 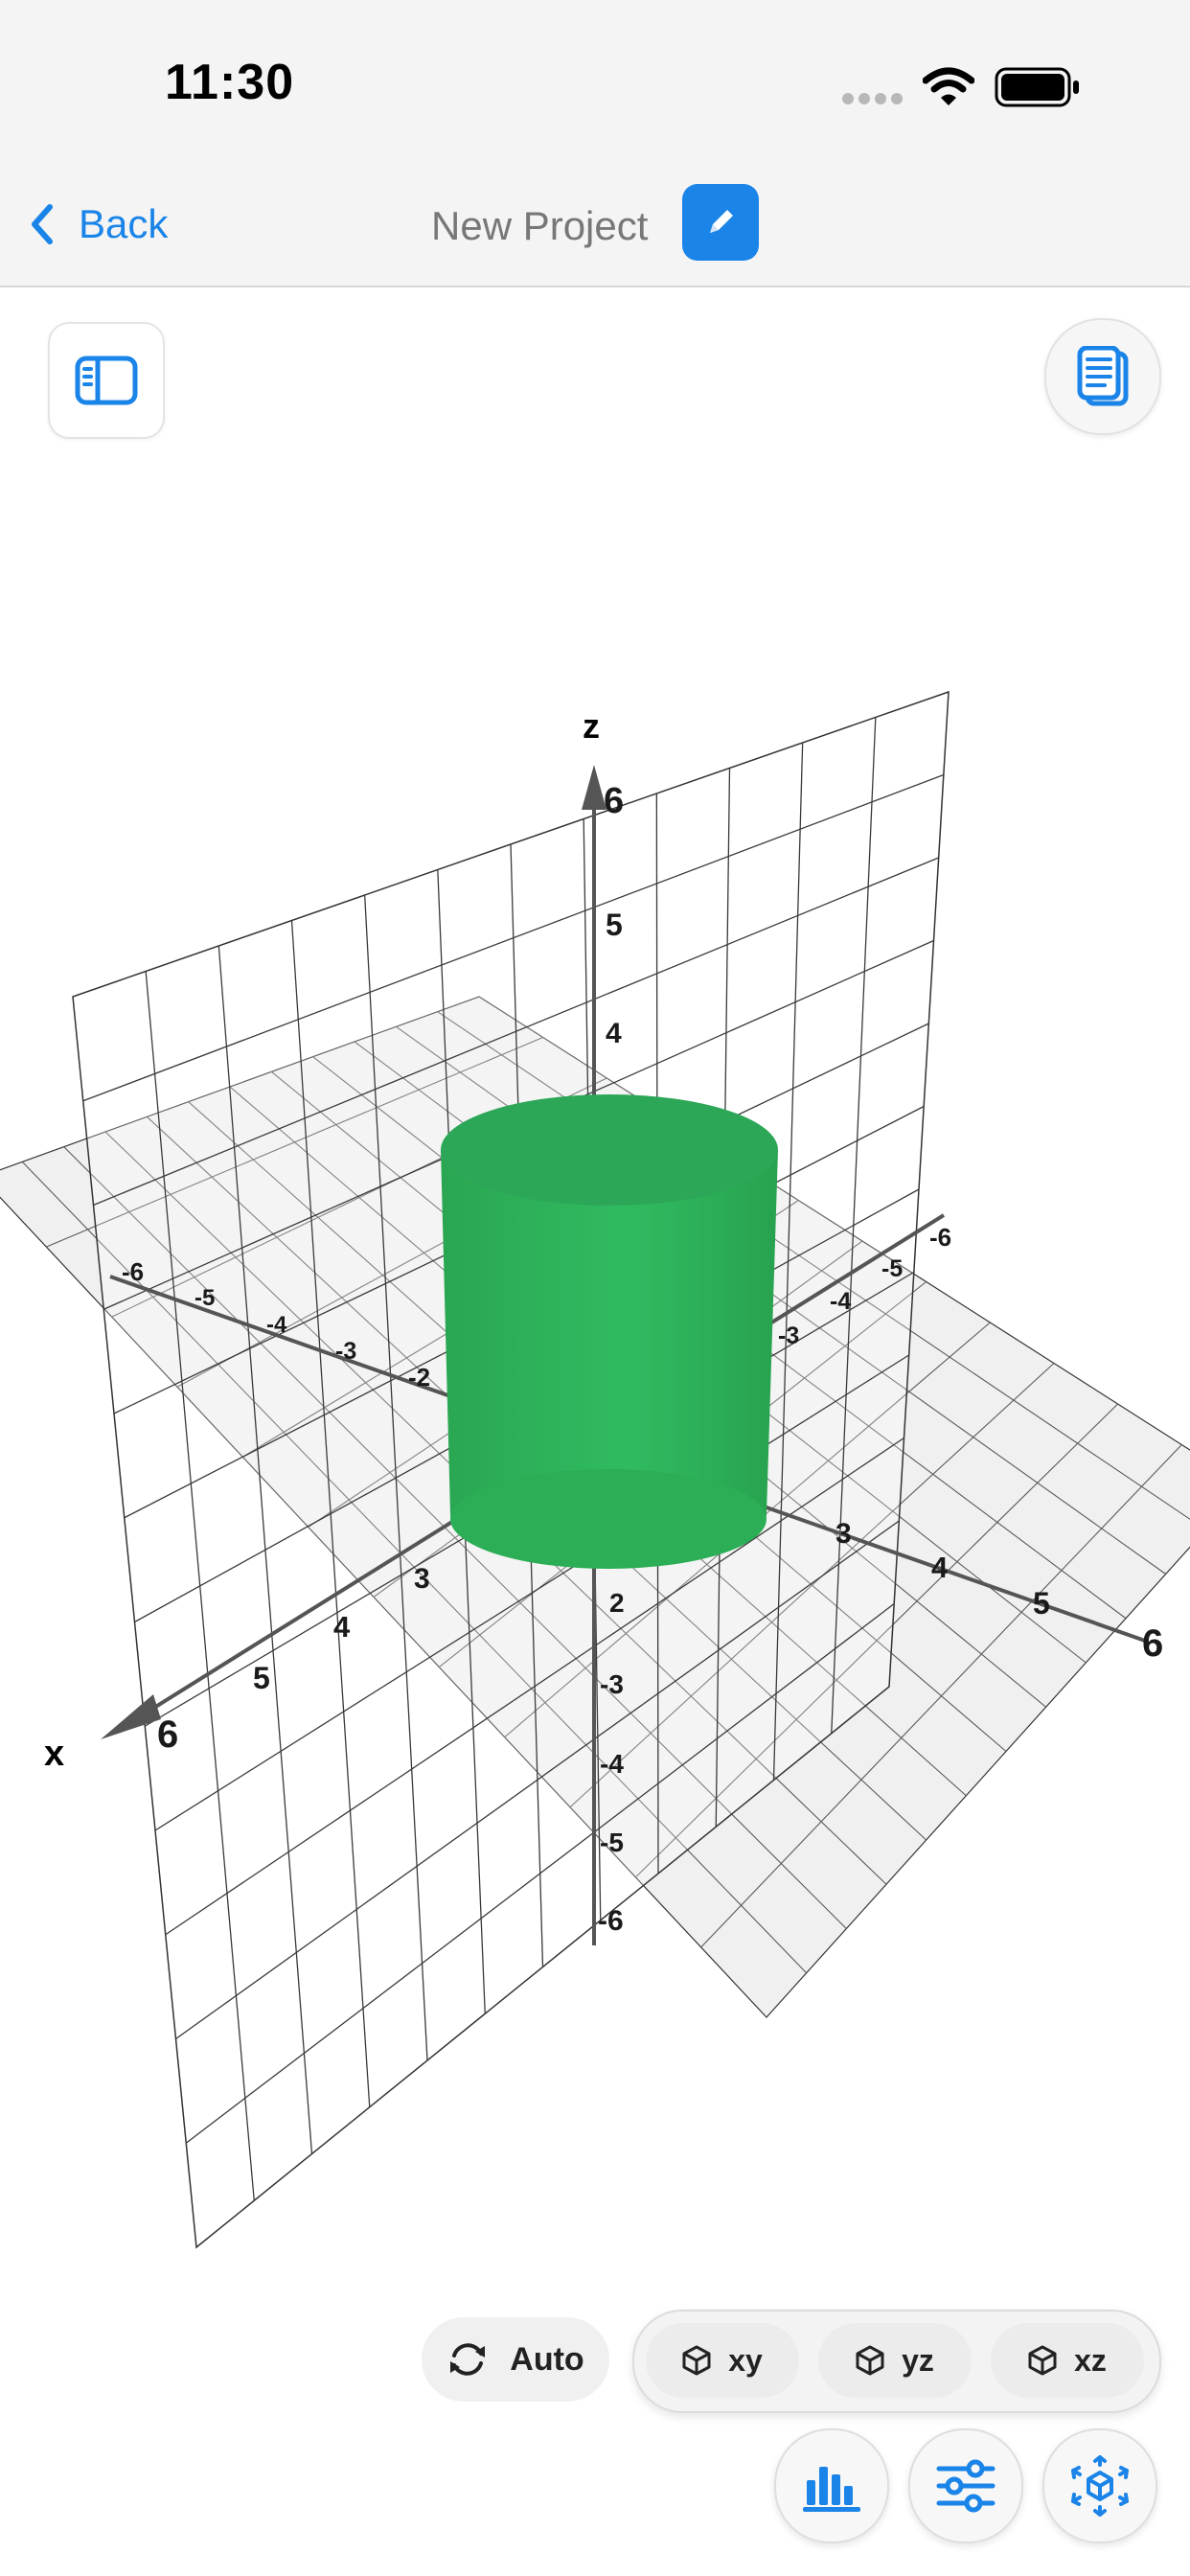 I want to click on status-time: 11:30, so click(x=230, y=82).